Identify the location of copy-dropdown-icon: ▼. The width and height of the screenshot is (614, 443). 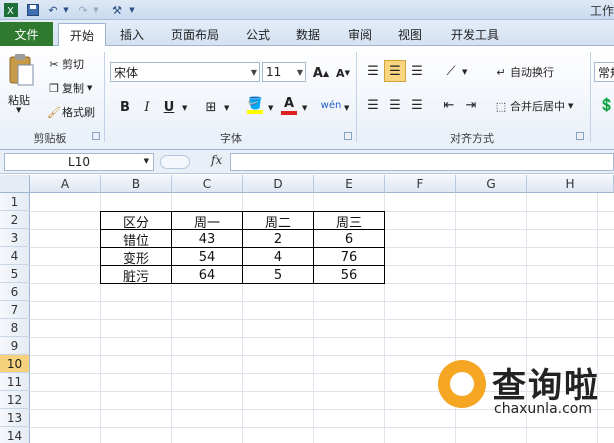
(89, 88).